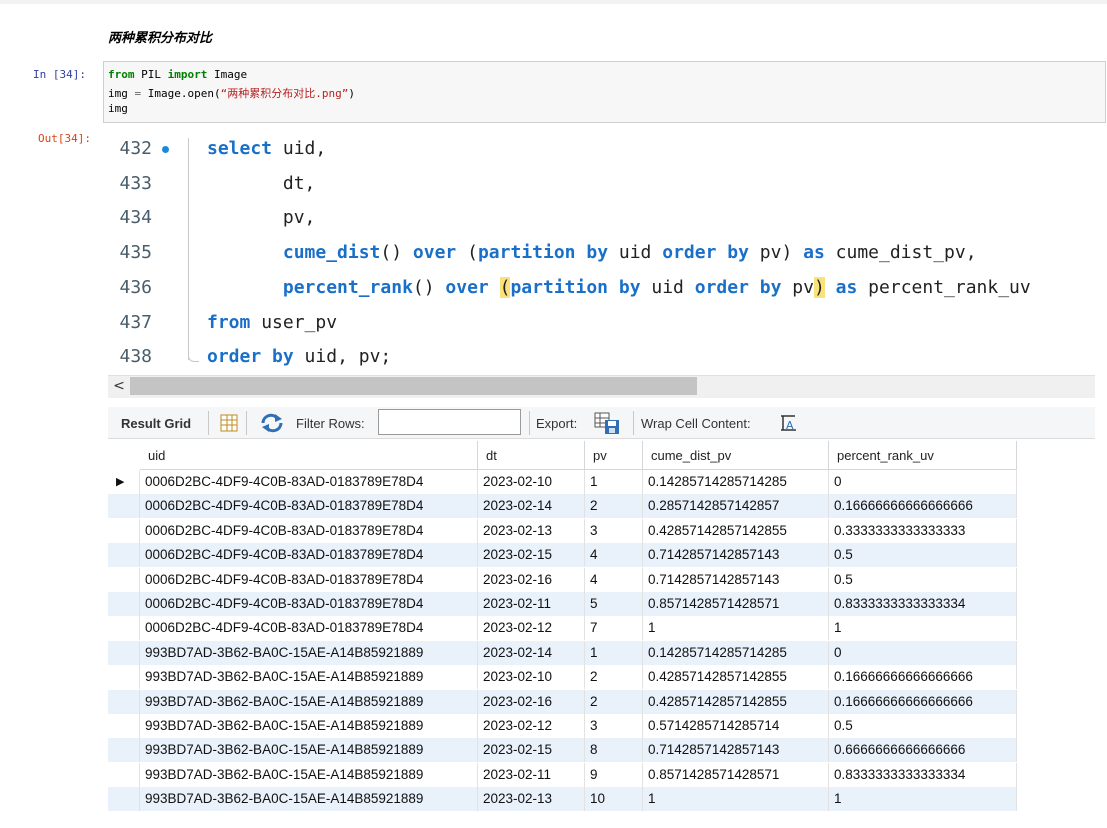 This screenshot has height=828, width=1107. I want to click on column-header-percent-rank-uv: percent_rank_uv, so click(923, 455).